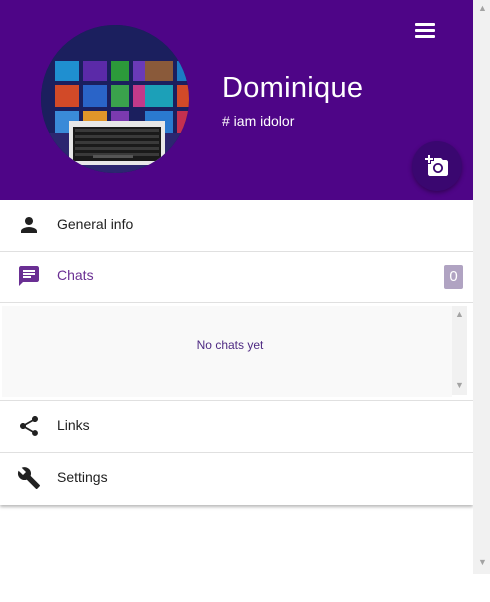 The height and width of the screenshot is (602, 490). I want to click on chat-icon, so click(29, 276).